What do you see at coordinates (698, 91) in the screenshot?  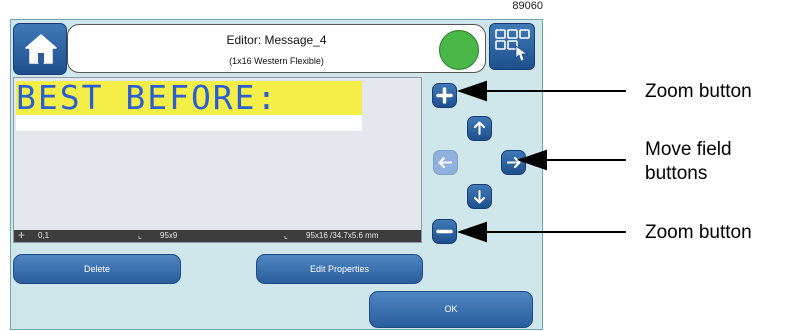 I see `zoom-in-callout: Zoom button` at bounding box center [698, 91].